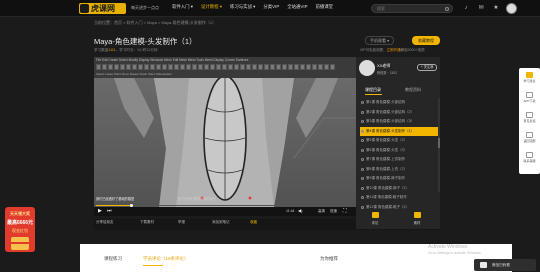 The width and height of the screenshot is (540, 272). What do you see at coordinates (399, 102) in the screenshot?
I see `chapter-item: 第1课 角色建模-头部结构` at bounding box center [399, 102].